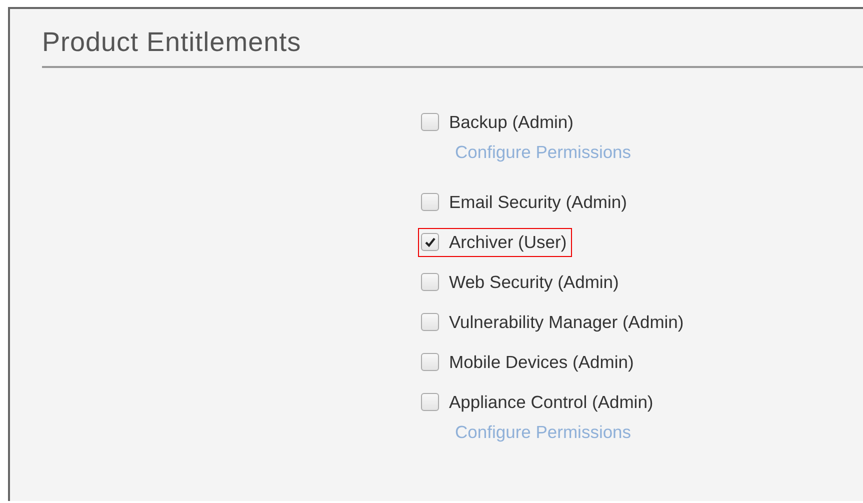 This screenshot has height=503, width=863. Describe the element at coordinates (525, 202) in the screenshot. I see `checkbox-item: Email Security (Admin)` at that location.